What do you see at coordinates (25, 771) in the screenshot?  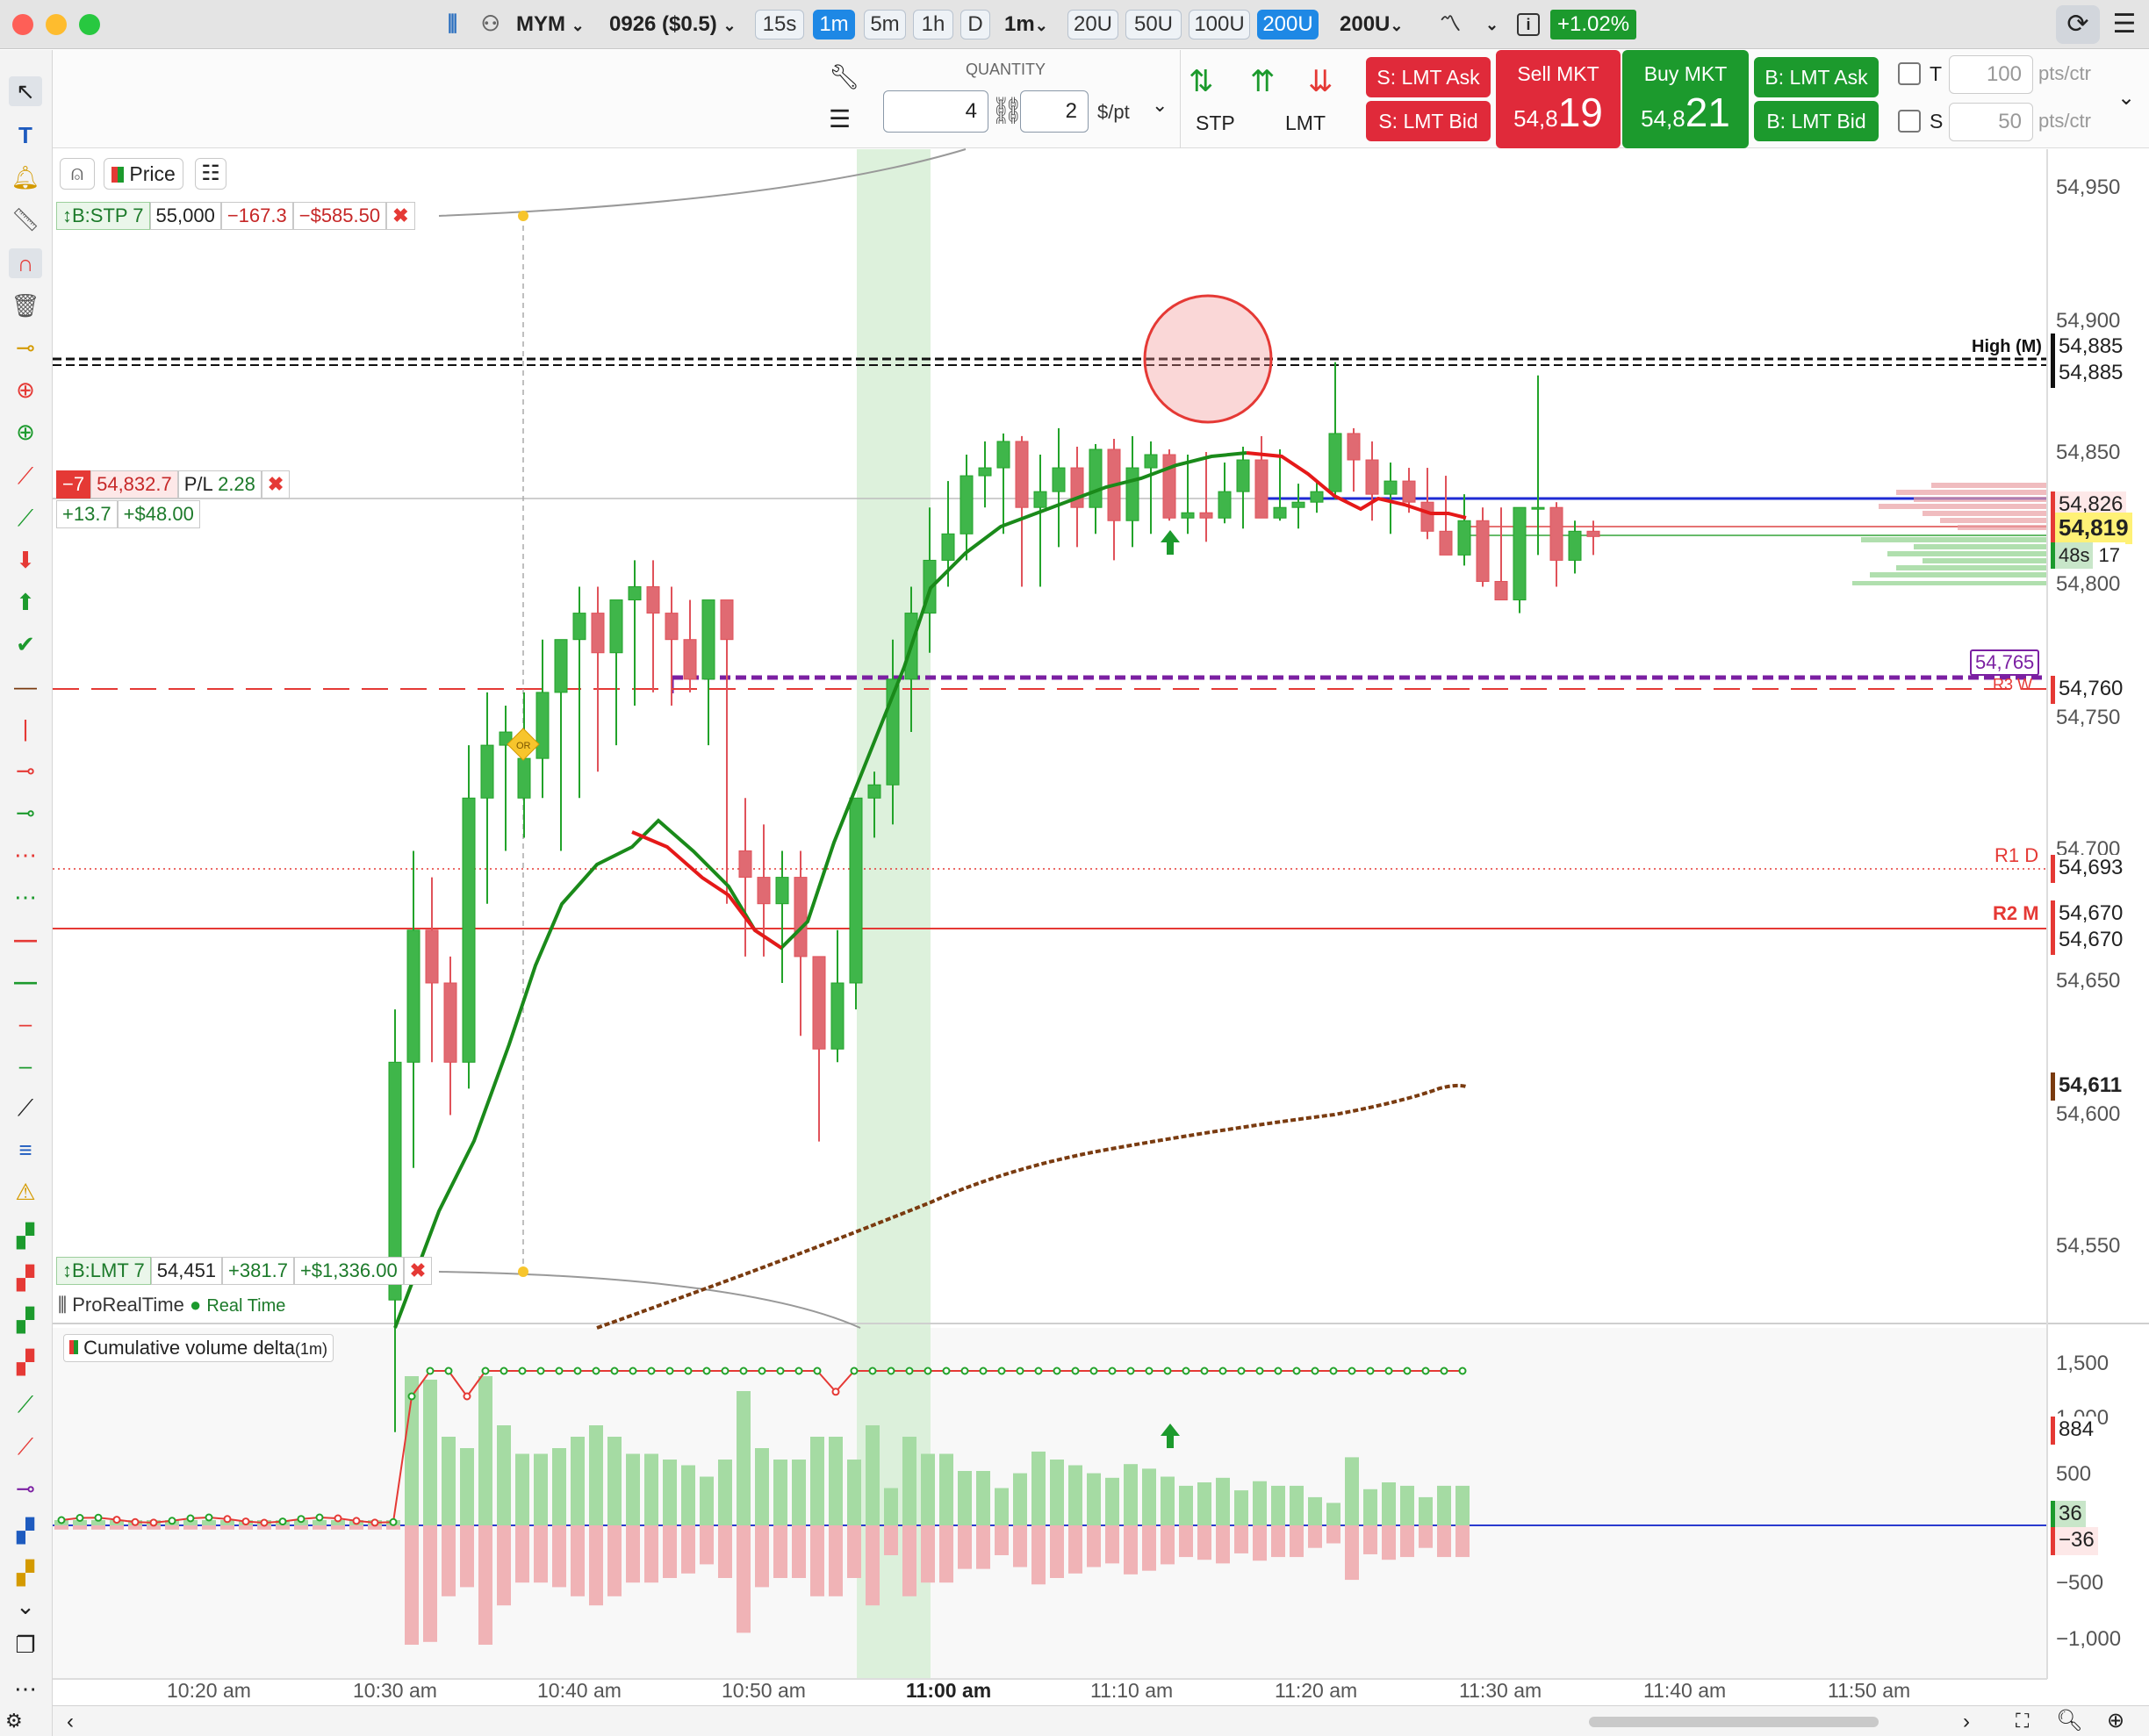 I see `sell-level-icon: ⊸` at bounding box center [25, 771].